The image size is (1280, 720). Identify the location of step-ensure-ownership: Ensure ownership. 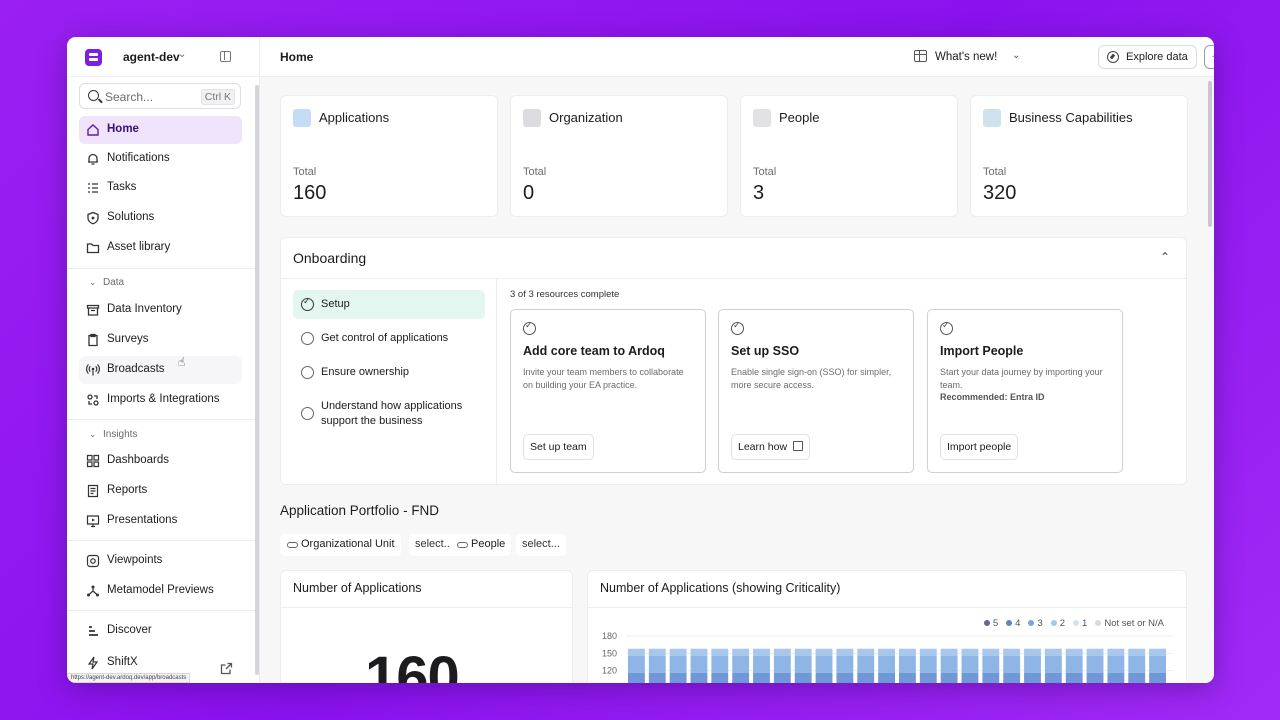
(389, 373).